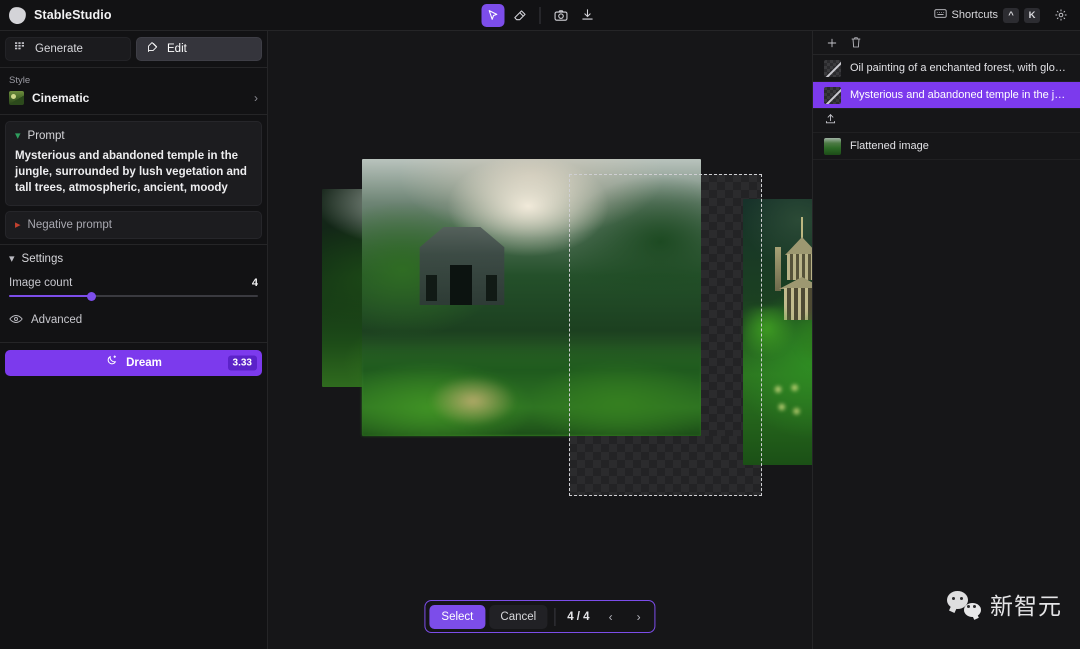  Describe the element at coordinates (16, 320) in the screenshot. I see `eye-icon` at that location.